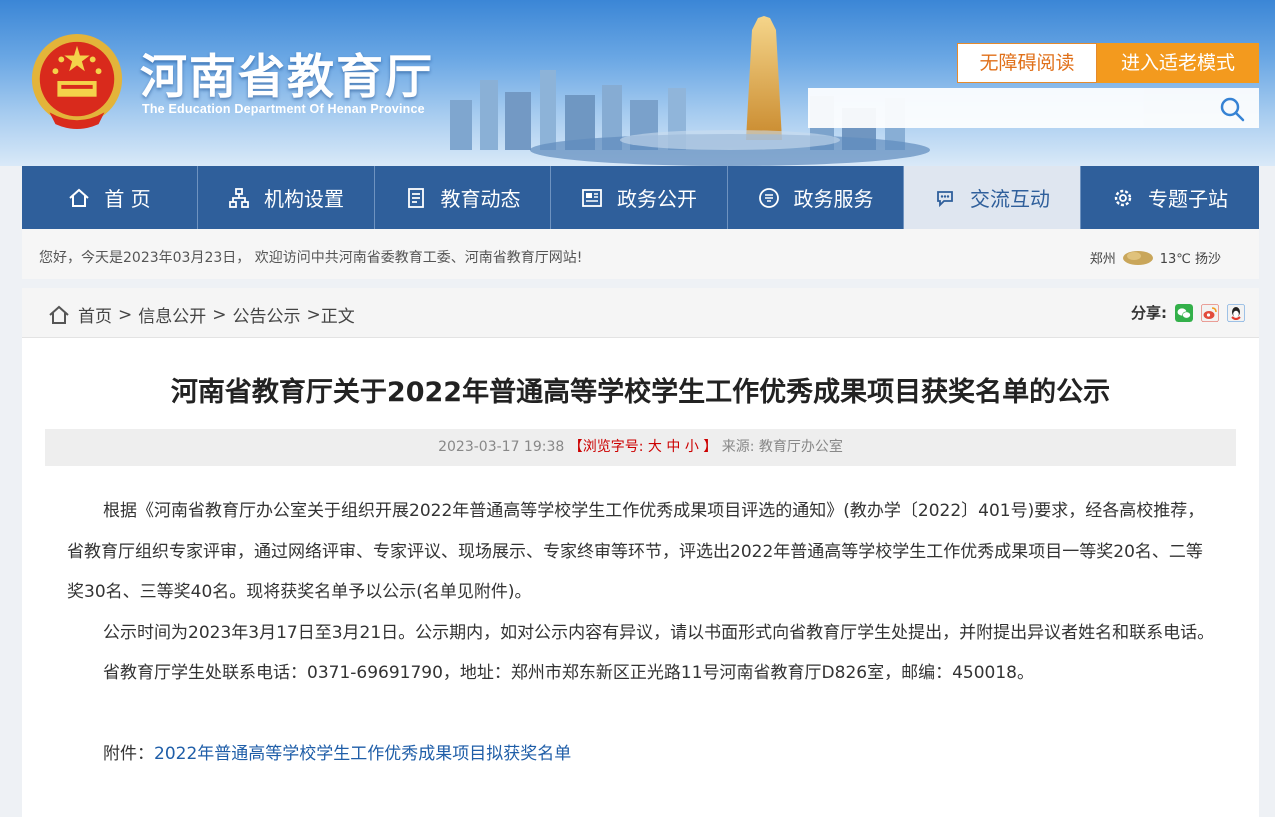 Image resolution: width=1275 pixels, height=817 pixels. What do you see at coordinates (1210, 312) in the screenshot?
I see `weibo-icon` at bounding box center [1210, 312].